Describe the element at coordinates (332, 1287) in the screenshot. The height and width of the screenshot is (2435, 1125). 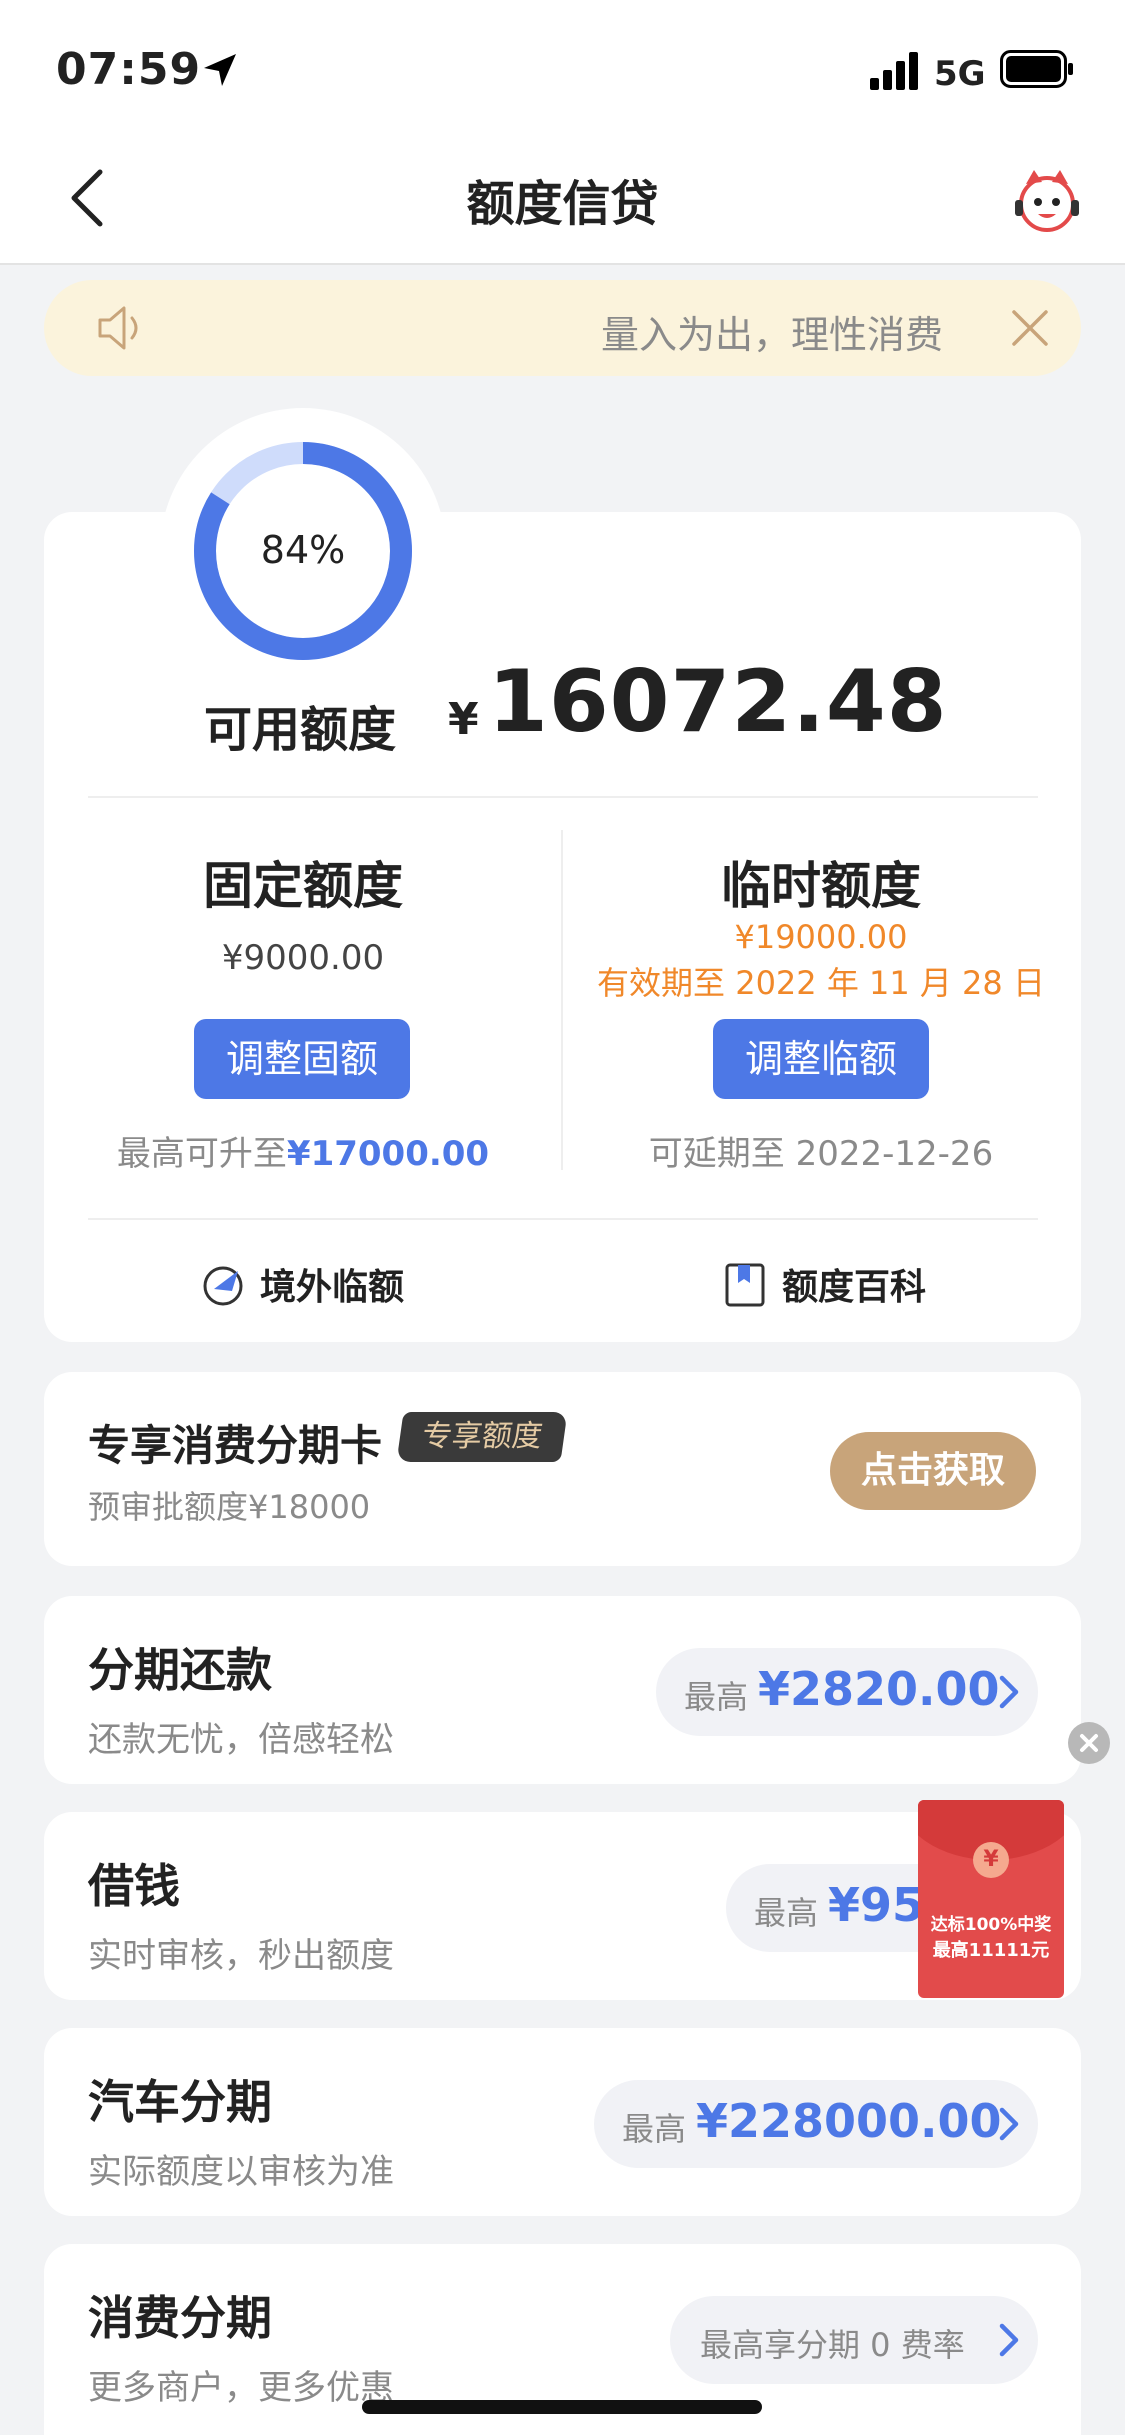
I see `overseas-quota-label: 境外临额` at that location.